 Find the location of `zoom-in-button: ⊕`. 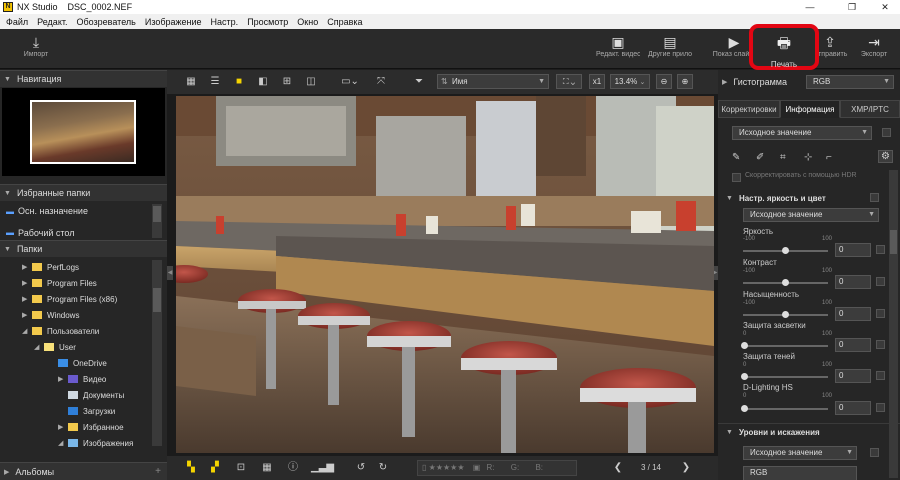

zoom-in-button: ⊕ is located at coordinates (685, 81).